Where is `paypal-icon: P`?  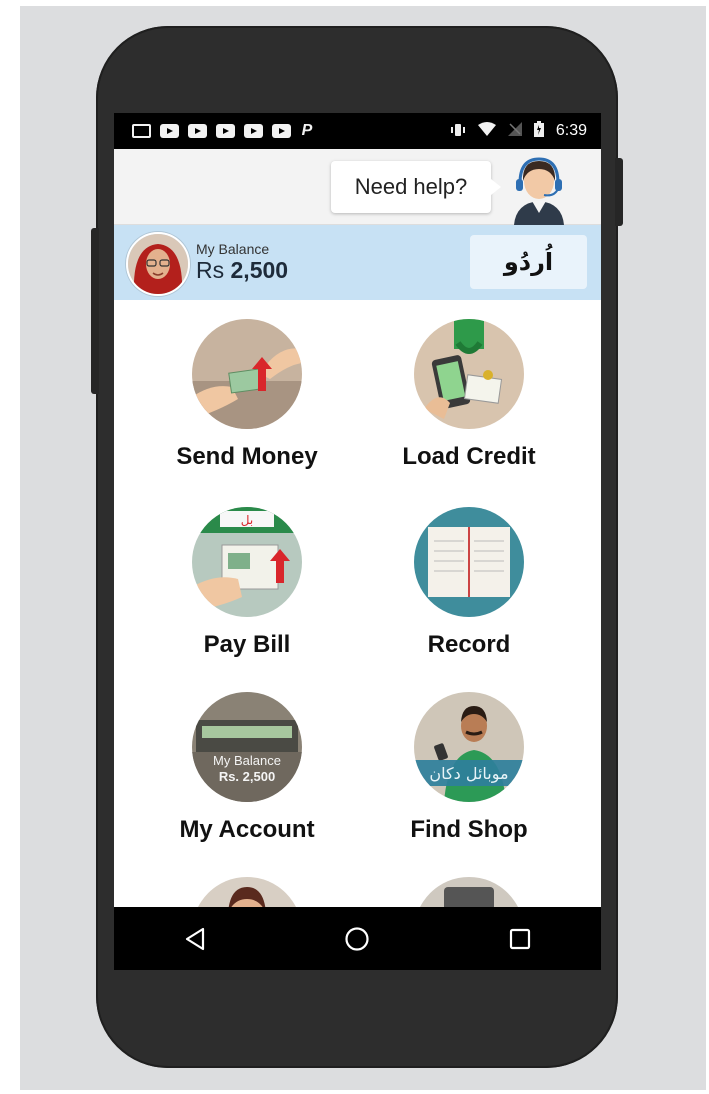
paypal-icon: P is located at coordinates (307, 130).